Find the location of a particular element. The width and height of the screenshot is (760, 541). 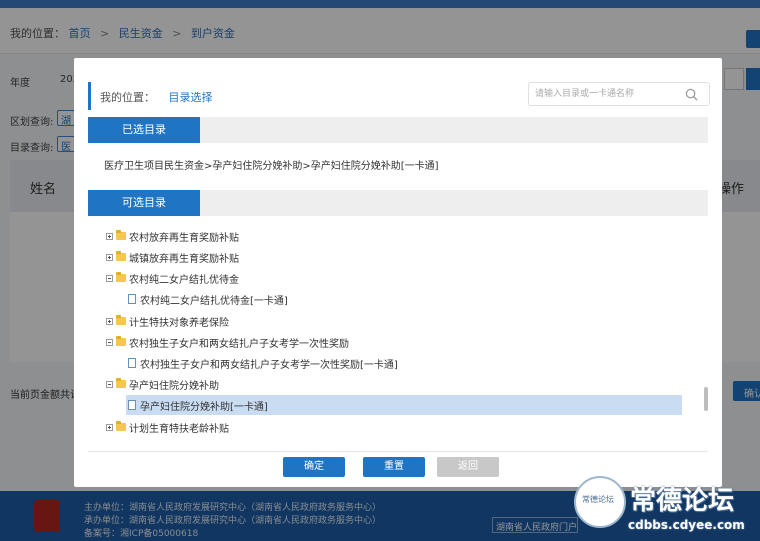

modal-header: 我的位置： 目录选择 is located at coordinates (399, 96).